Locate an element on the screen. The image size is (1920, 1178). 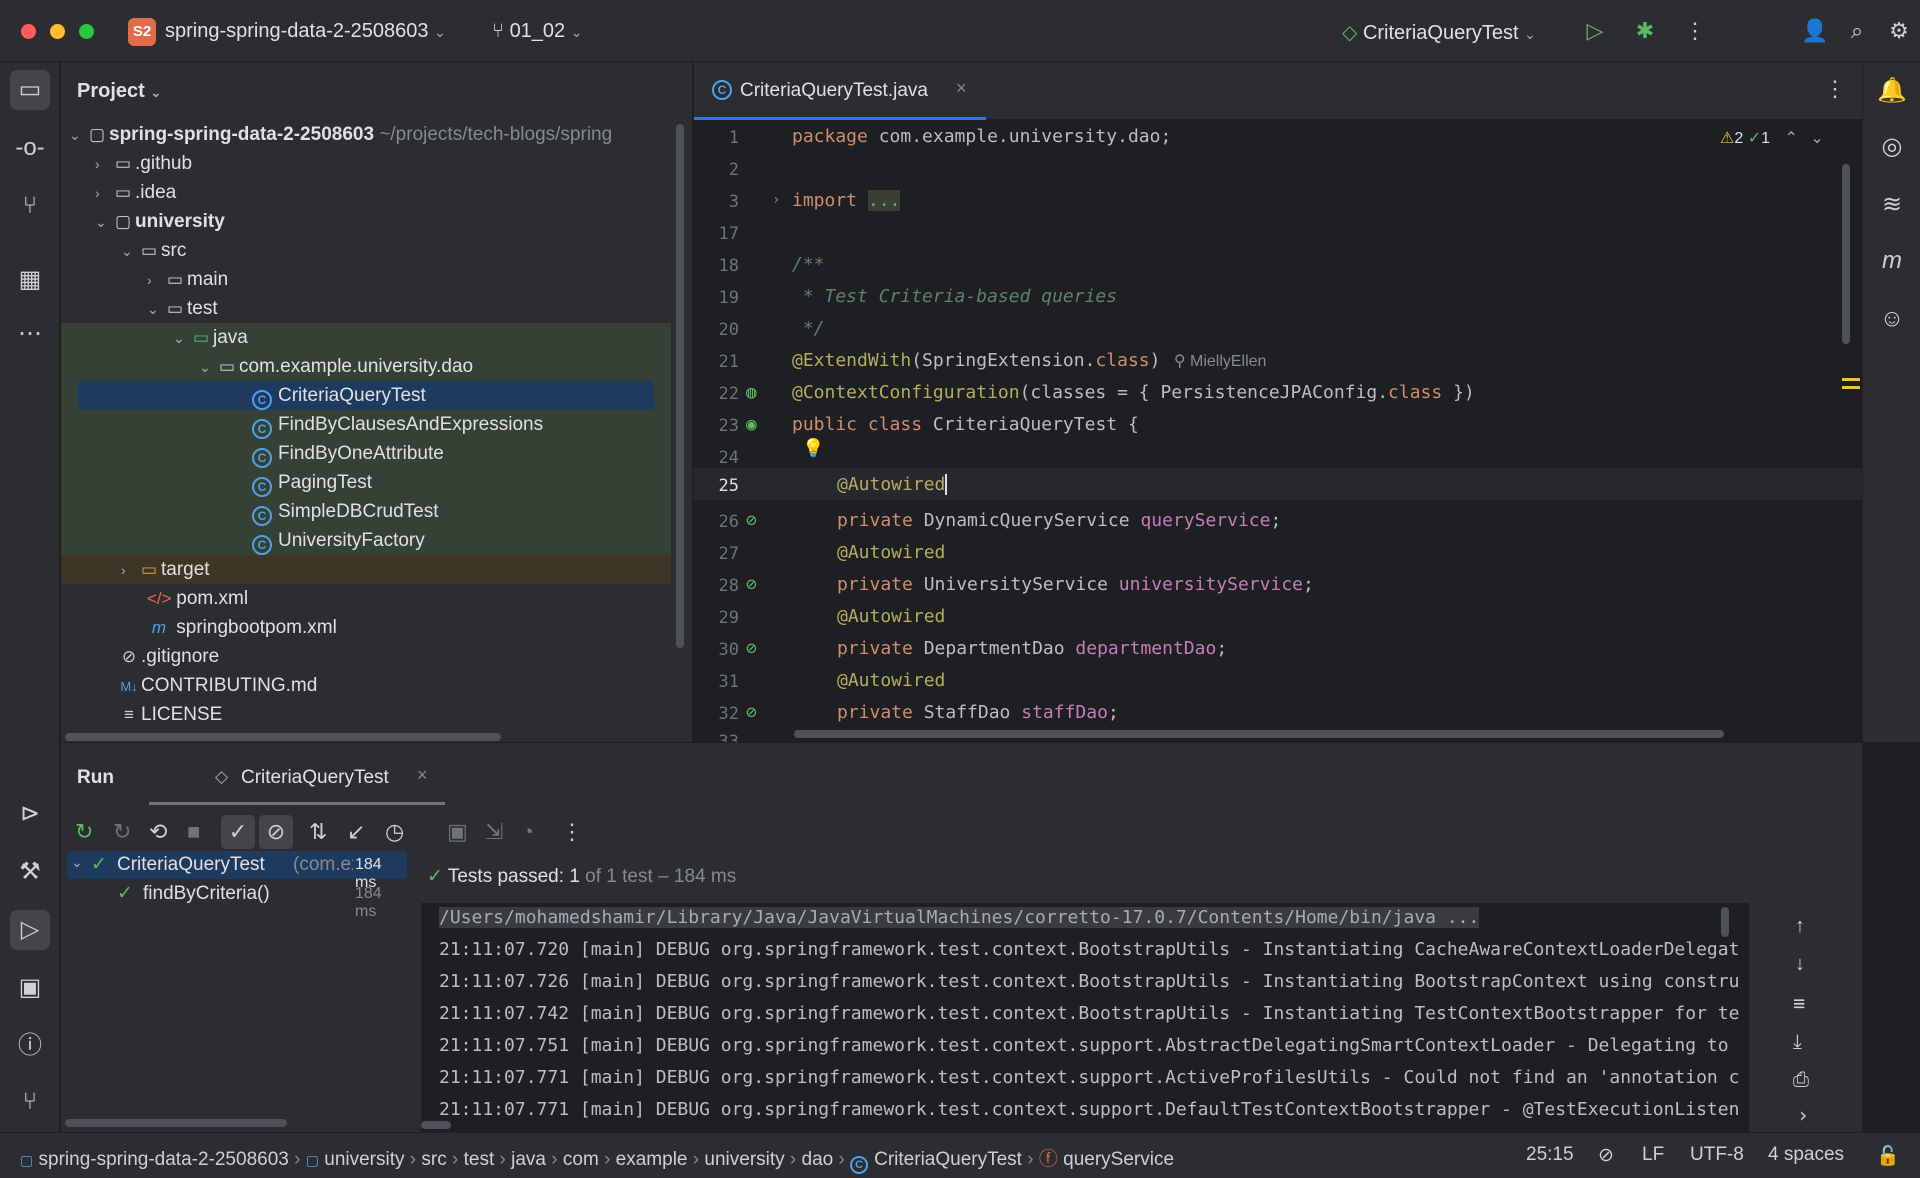
tree-item-main: › ▭ main is located at coordinates (452, 279).